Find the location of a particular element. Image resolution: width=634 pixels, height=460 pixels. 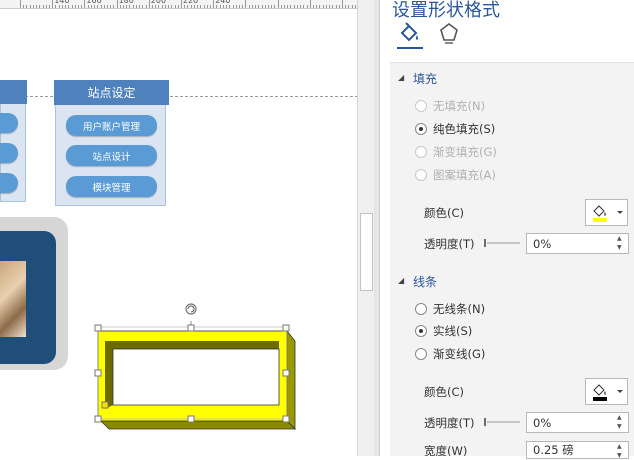

fill-option-gradient: 渐变填充(G) is located at coordinates (456, 152).